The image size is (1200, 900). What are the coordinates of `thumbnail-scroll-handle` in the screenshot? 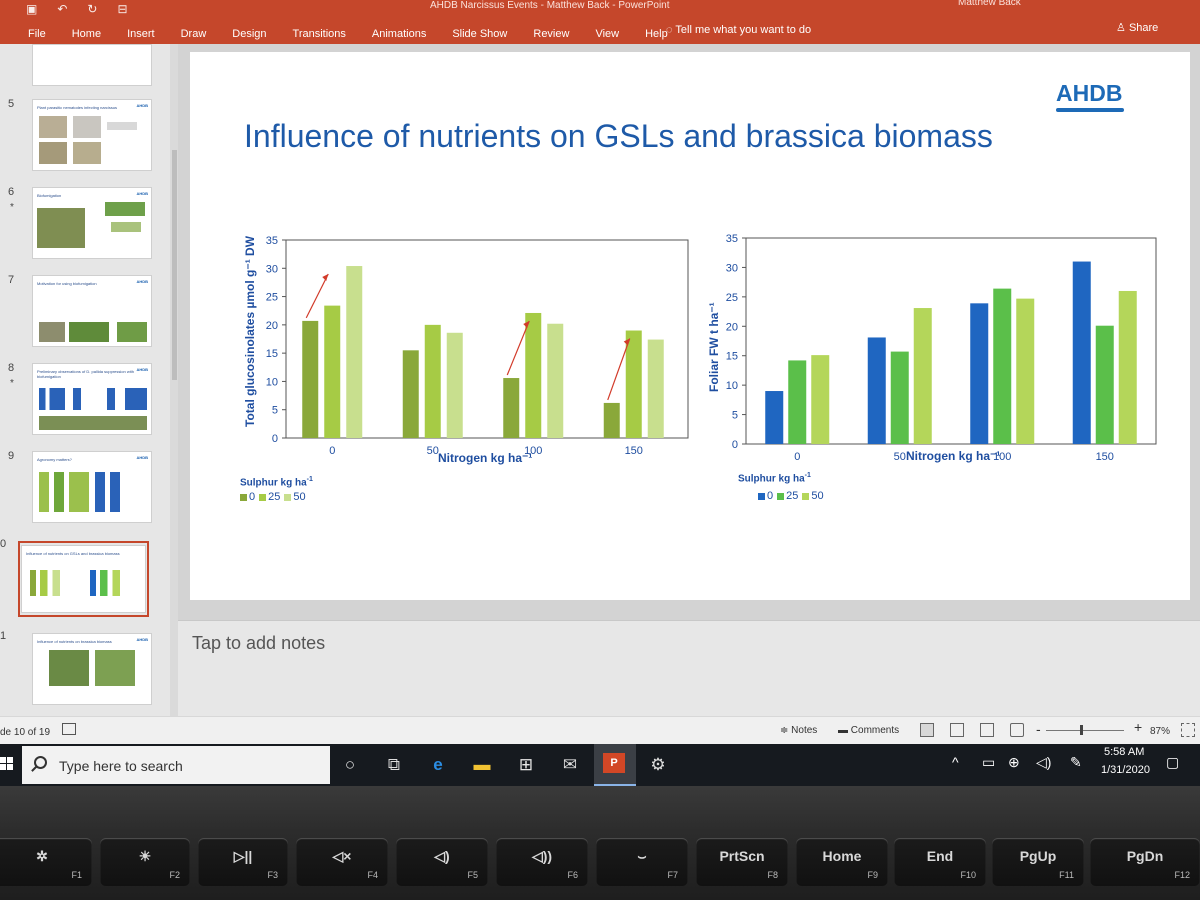 It's located at (174, 265).